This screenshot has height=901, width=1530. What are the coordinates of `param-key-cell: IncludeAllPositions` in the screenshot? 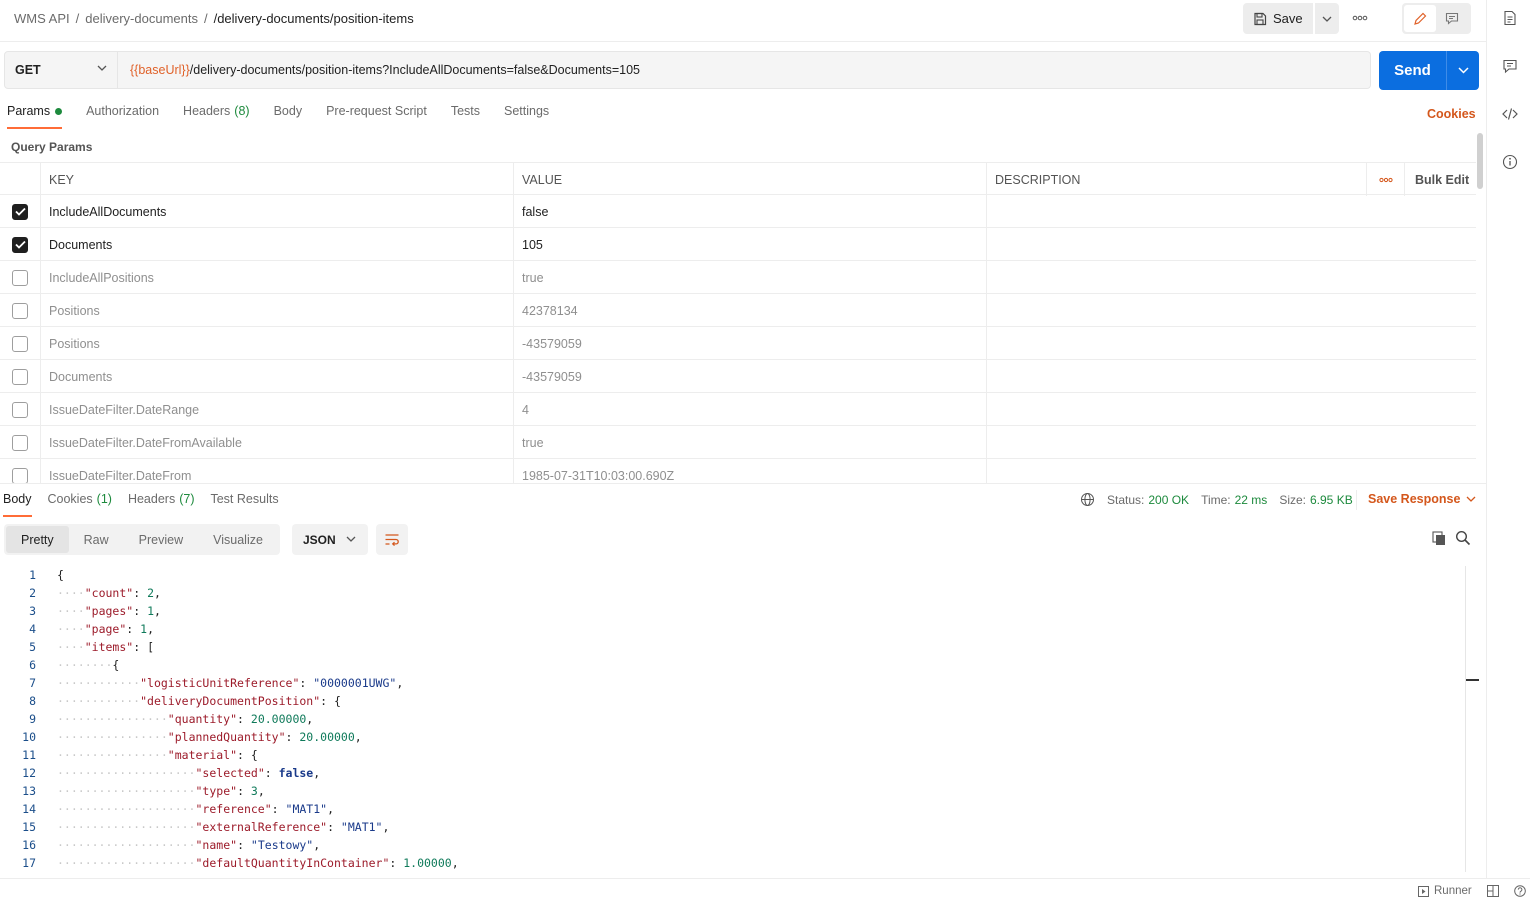 It's located at (277, 277).